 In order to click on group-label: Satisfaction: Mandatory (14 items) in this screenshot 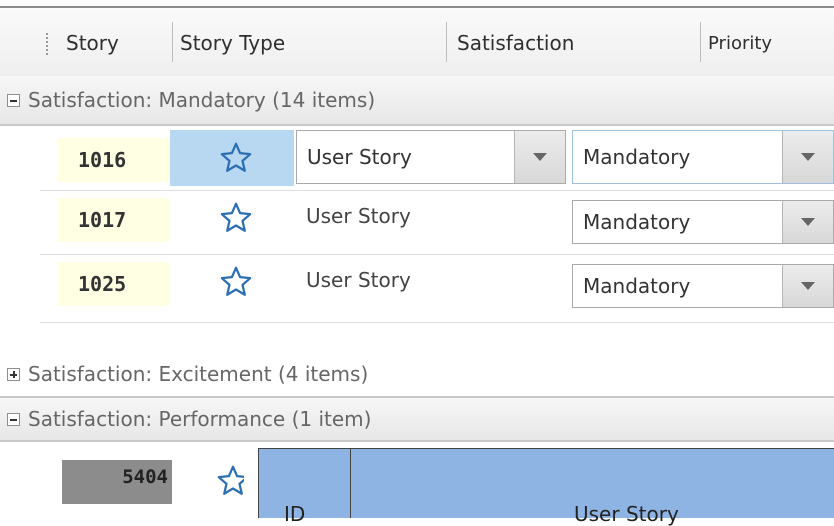, I will do `click(202, 100)`.